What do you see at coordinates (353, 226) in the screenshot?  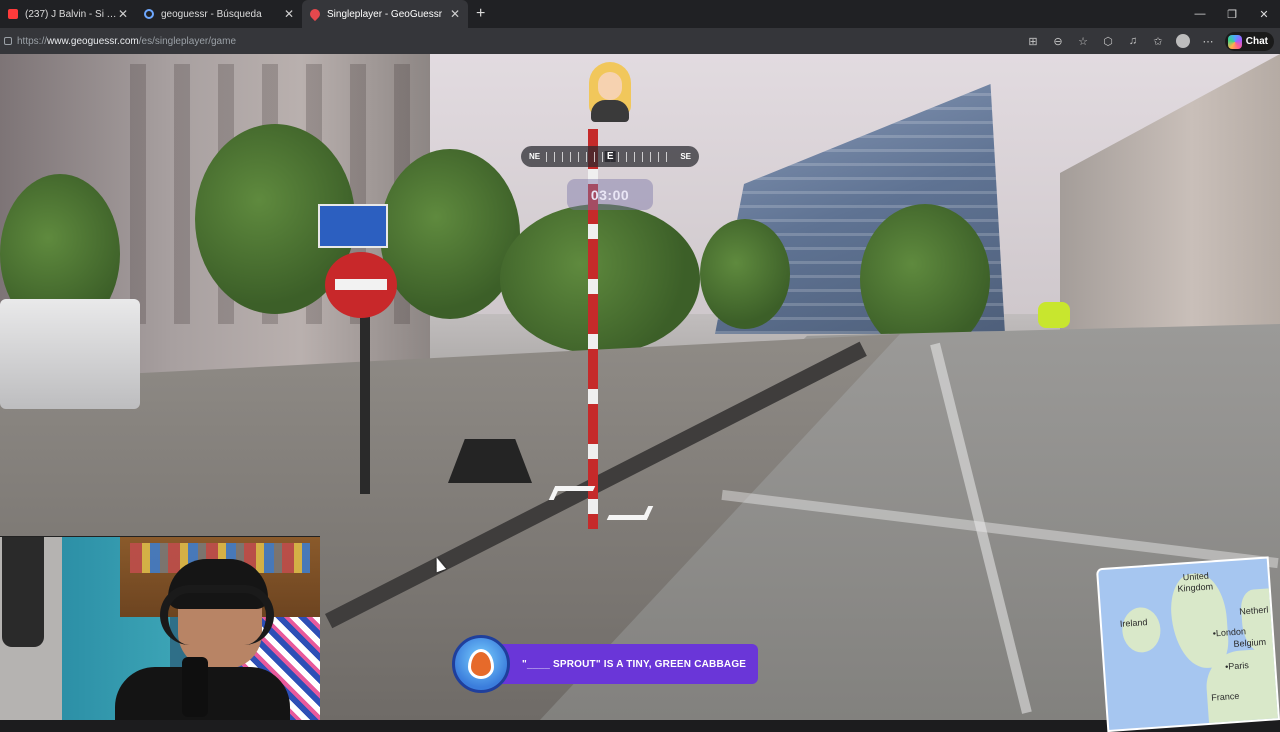 I see `blue-road-sign` at bounding box center [353, 226].